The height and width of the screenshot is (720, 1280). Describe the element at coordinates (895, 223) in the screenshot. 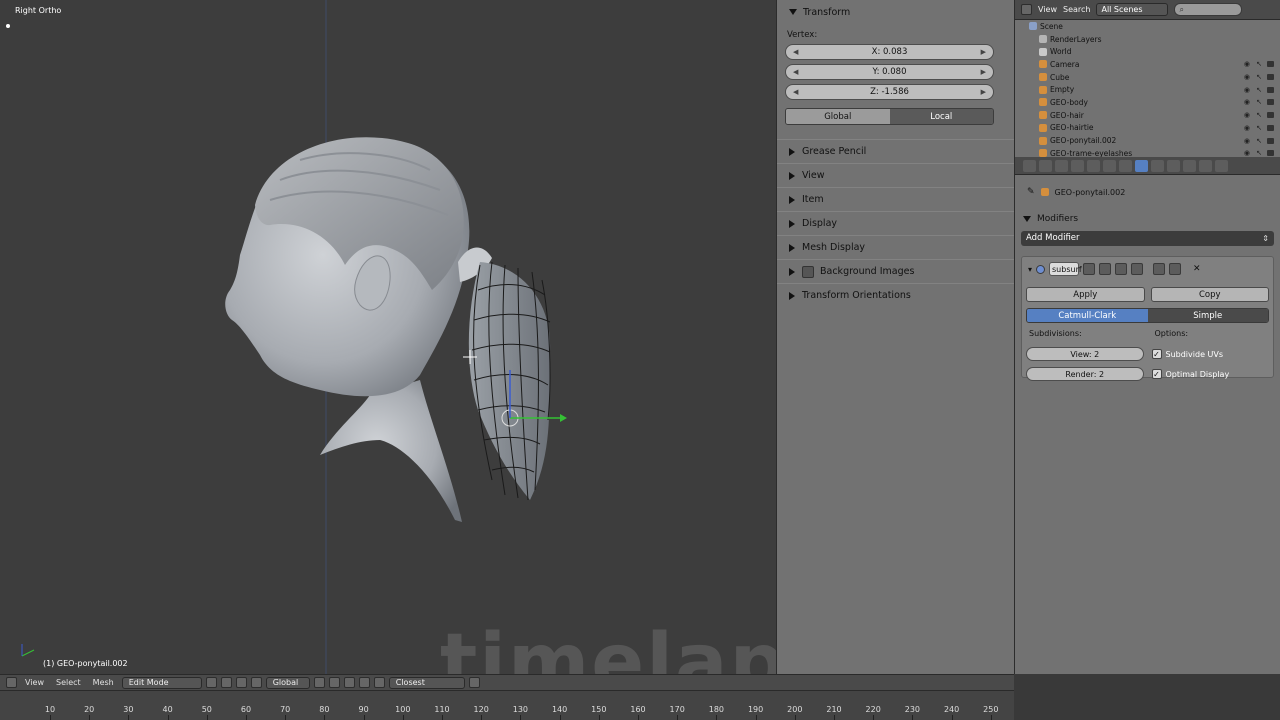

I see `display-panel: Display` at that location.